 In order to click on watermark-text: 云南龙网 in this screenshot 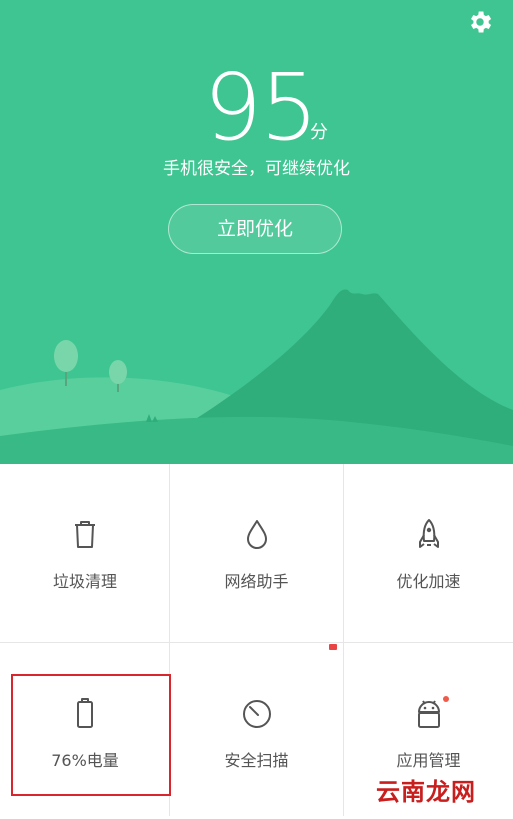, I will do `click(426, 791)`.